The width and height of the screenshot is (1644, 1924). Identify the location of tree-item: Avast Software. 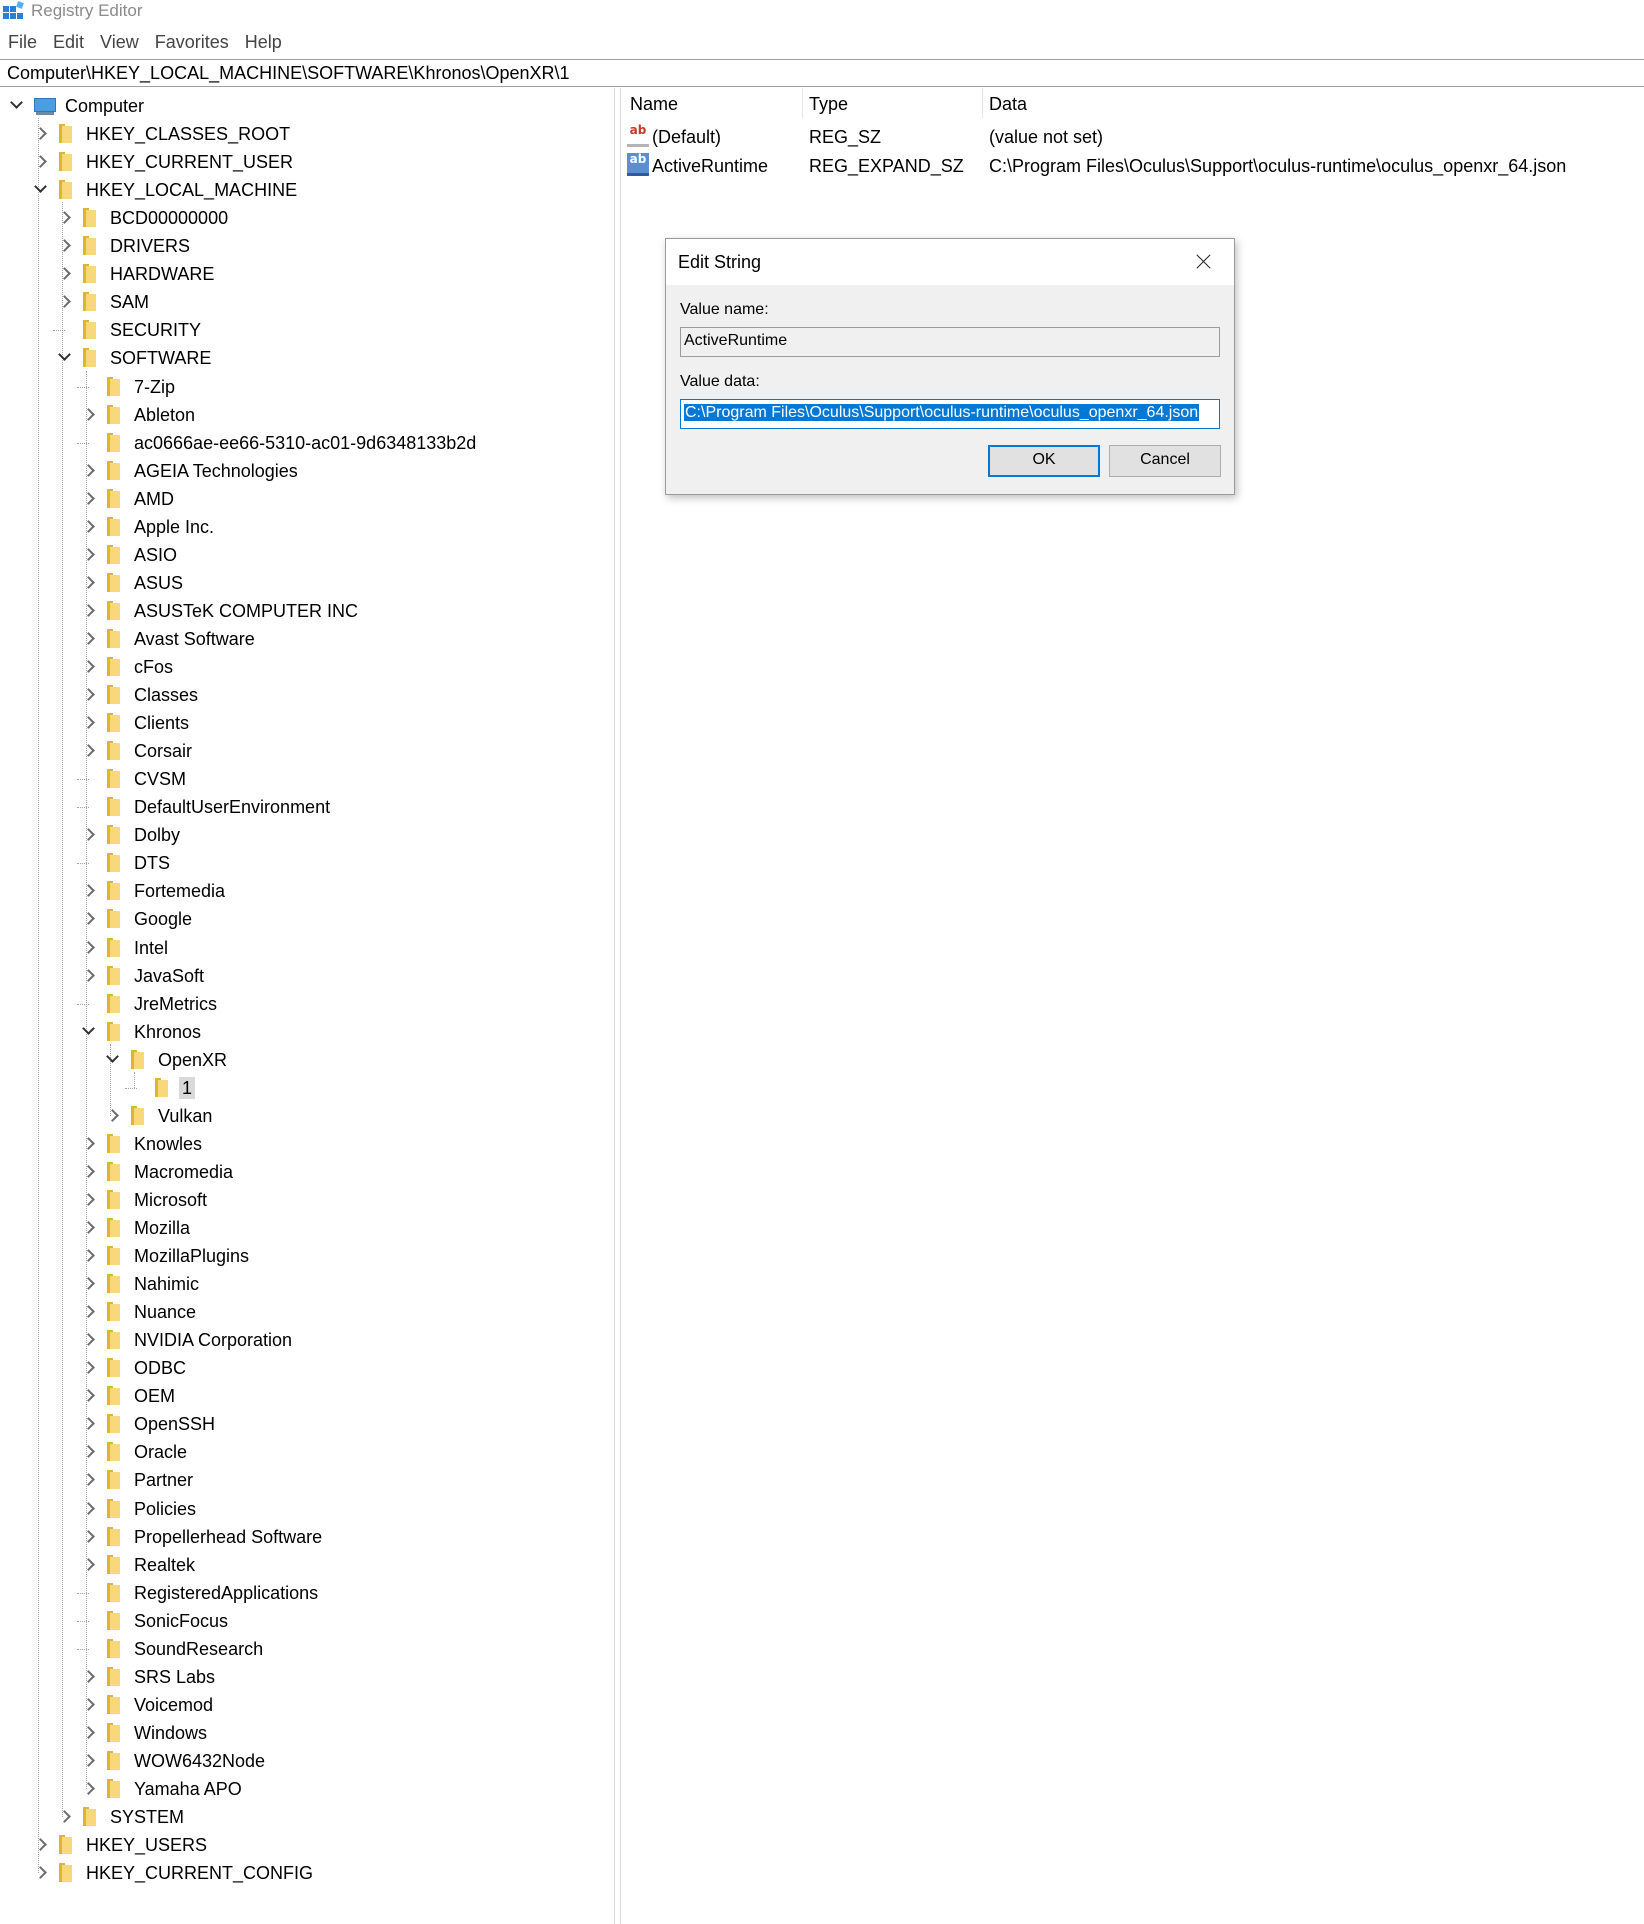
(169, 639).